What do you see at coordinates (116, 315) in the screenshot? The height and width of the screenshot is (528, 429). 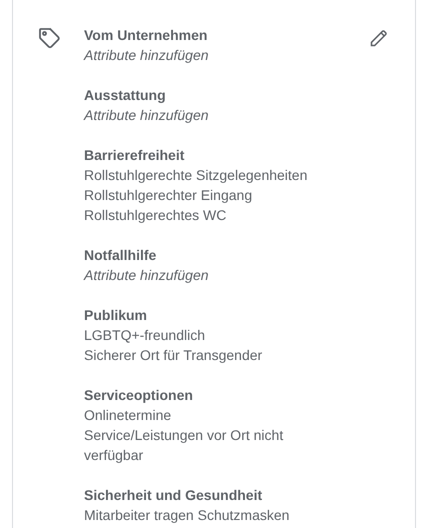 I see `section-heading: Publikum` at bounding box center [116, 315].